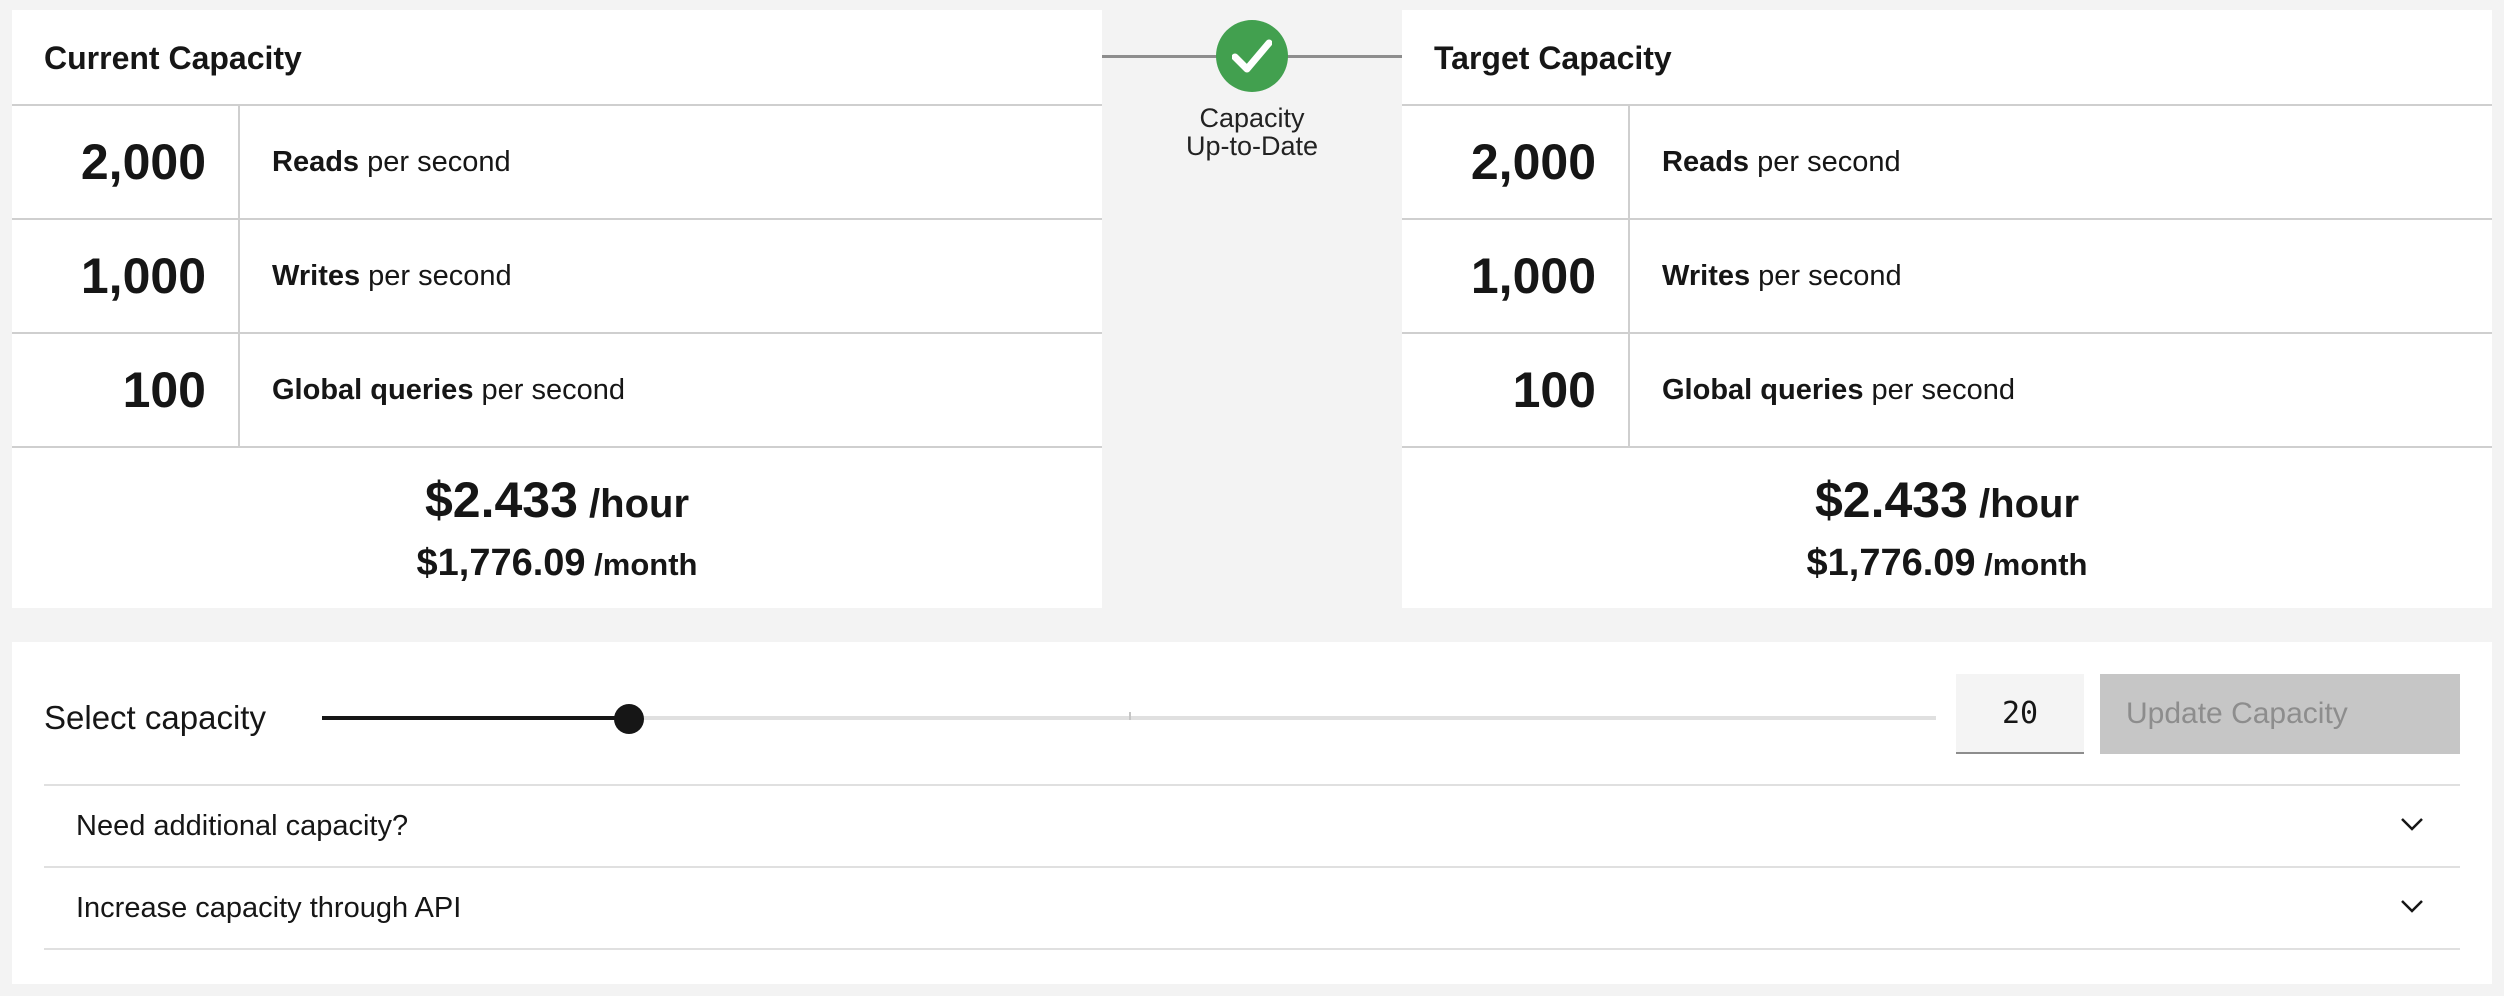 Image resolution: width=2504 pixels, height=996 pixels. Describe the element at coordinates (1947, 500) in the screenshot. I see `target-price-hour: $2.433 /hour` at that location.